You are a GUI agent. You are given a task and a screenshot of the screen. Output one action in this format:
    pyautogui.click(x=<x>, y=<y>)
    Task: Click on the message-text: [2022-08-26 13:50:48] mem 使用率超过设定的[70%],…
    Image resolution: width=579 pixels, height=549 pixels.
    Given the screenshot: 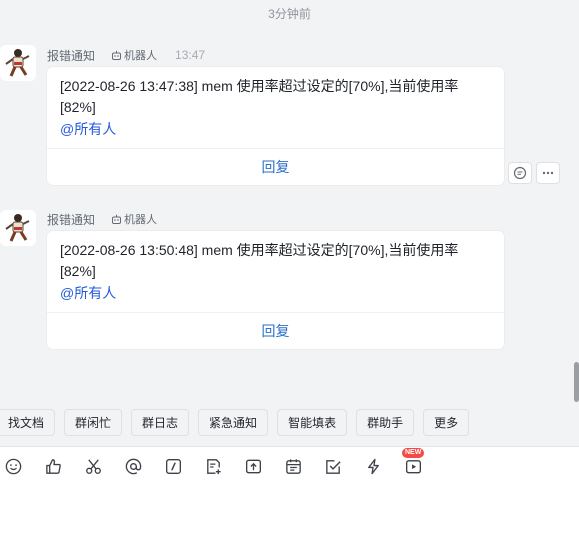 What is the action you would take?
    pyautogui.click(x=259, y=260)
    